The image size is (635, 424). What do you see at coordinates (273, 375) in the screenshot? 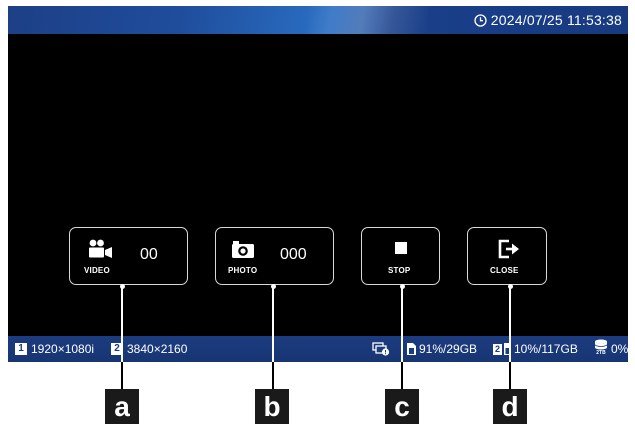
I see `callout-b-line-outer` at bounding box center [273, 375].